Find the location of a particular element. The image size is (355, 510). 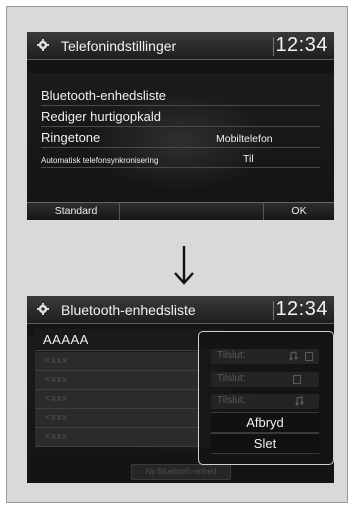

bottom-button-bar: Standard OK is located at coordinates (180, 211).